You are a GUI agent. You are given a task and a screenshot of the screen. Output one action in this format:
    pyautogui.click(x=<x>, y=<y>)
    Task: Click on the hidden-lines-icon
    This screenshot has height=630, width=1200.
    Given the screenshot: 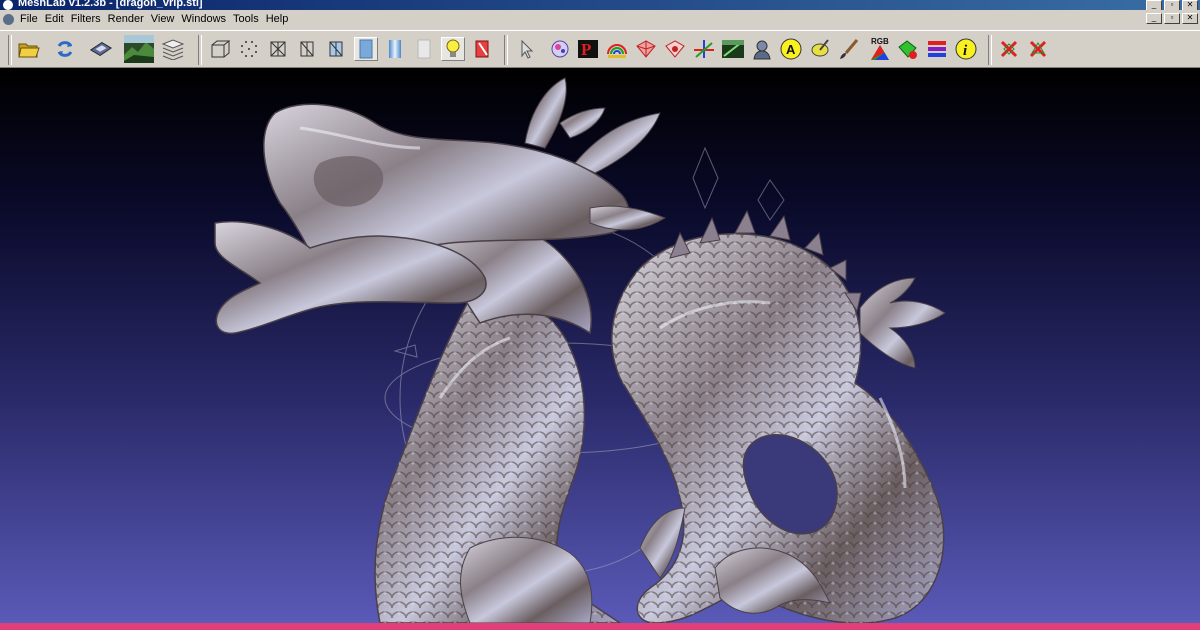 What is the action you would take?
    pyautogui.click(x=307, y=49)
    